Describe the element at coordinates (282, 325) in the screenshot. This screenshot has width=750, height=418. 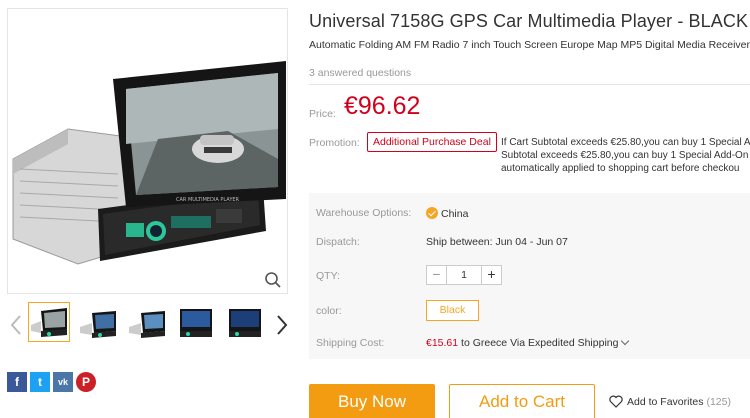
I see `chevron-right-icon` at that location.